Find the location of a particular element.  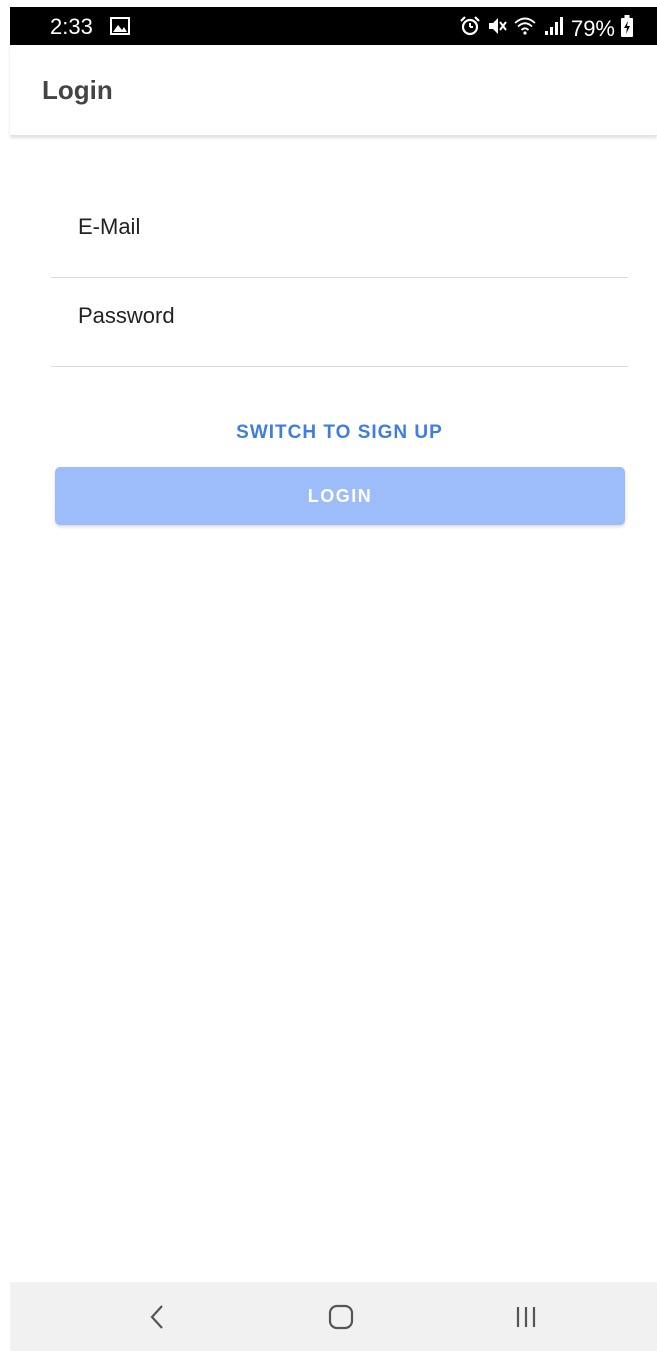

navigation-bar is located at coordinates (333, 1316).